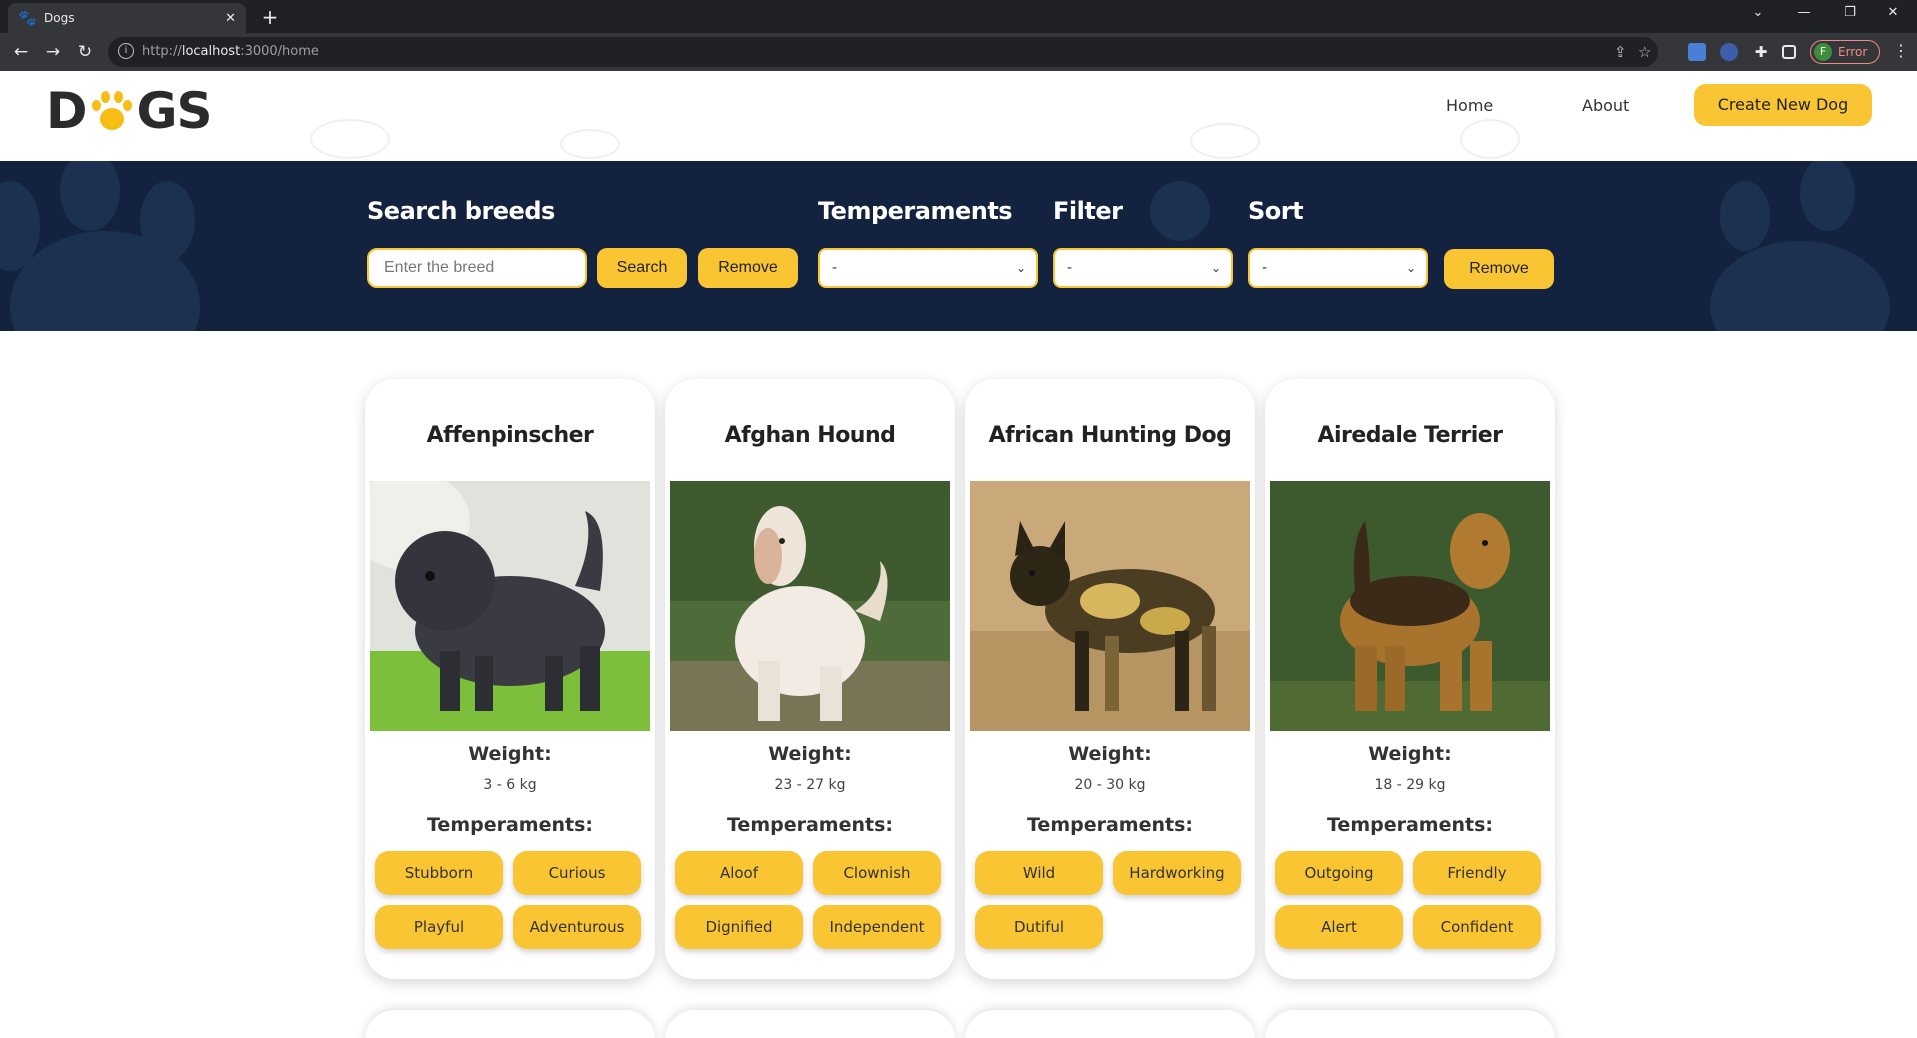  I want to click on tab-title: Dogs, so click(59, 18).